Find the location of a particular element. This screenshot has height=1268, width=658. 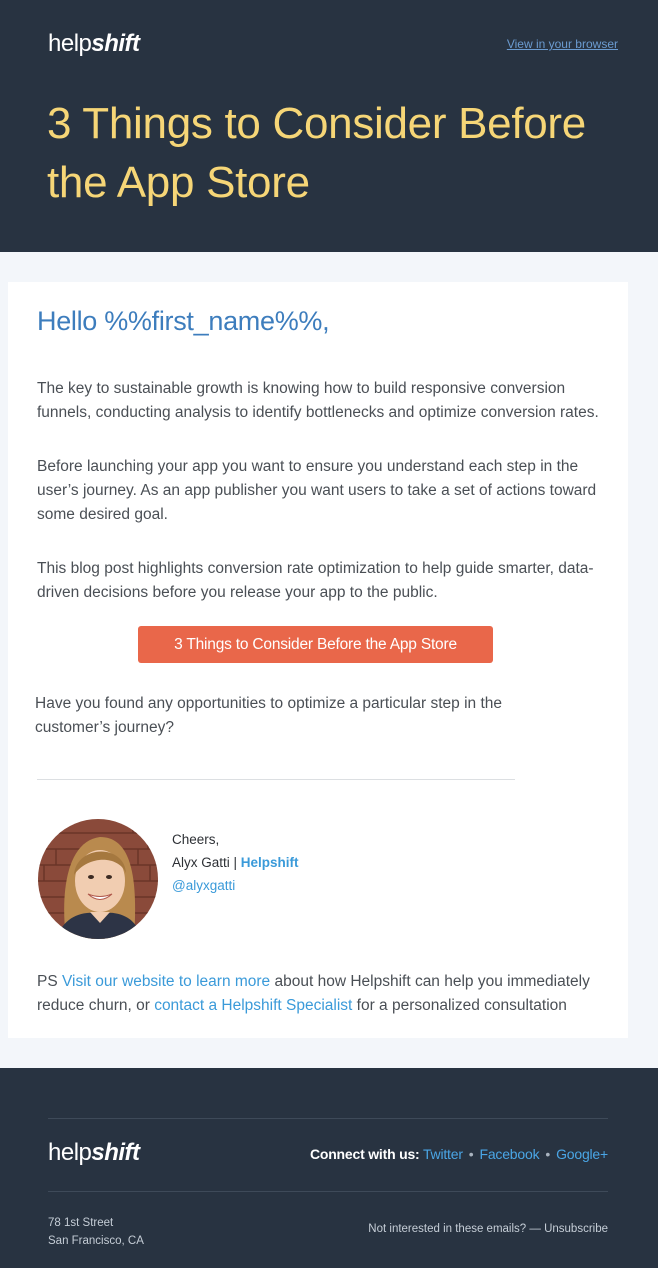

unsubscribe-prefix: Not interested in these emails? — is located at coordinates (456, 1229).